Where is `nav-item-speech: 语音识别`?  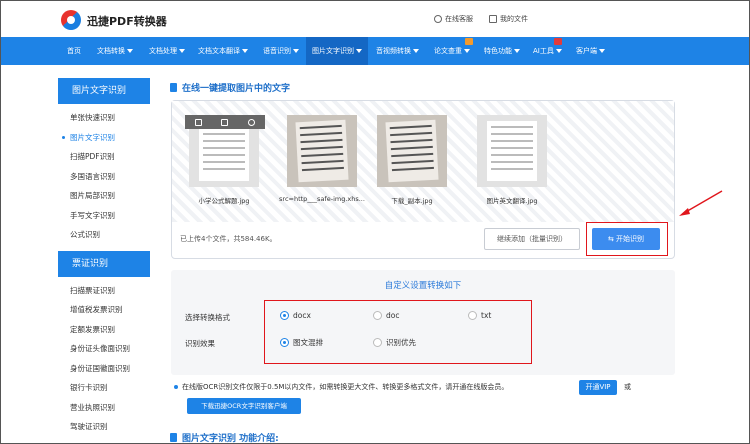
nav-item-speech: 语音识别 is located at coordinates (281, 51).